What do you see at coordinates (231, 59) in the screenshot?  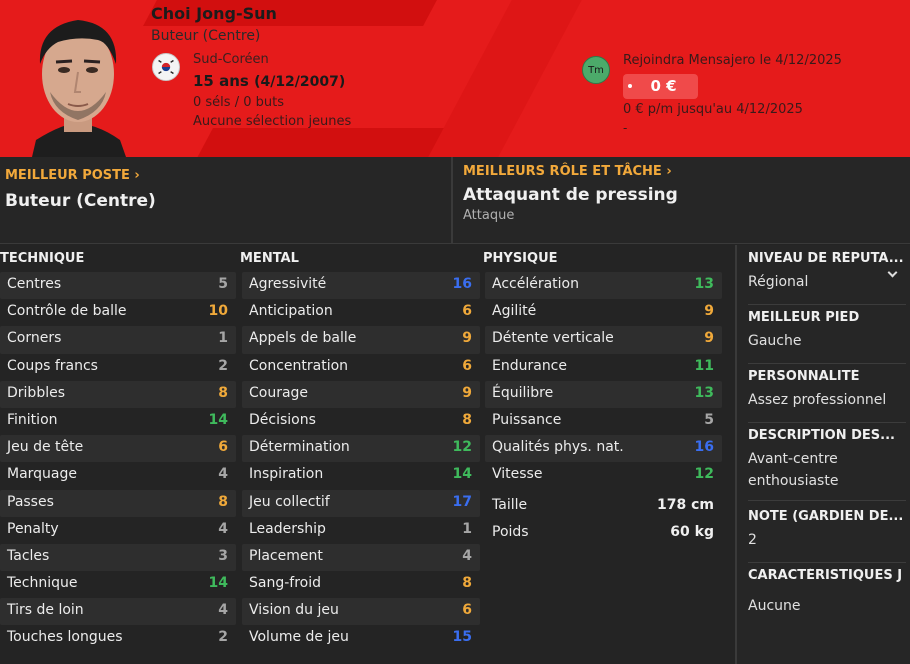 I see `nationality: Sud-Coréen` at bounding box center [231, 59].